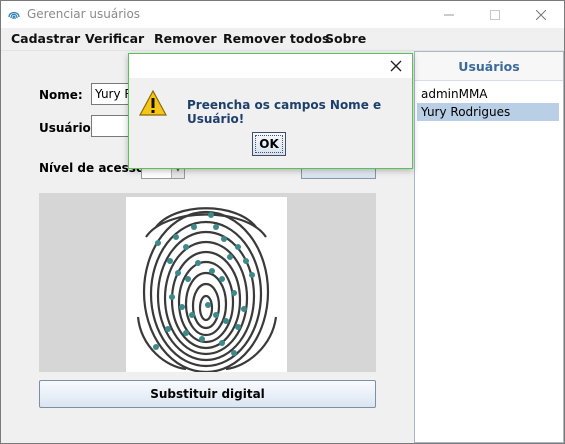  What do you see at coordinates (61, 95) in the screenshot?
I see `name-label: Nome:` at bounding box center [61, 95].